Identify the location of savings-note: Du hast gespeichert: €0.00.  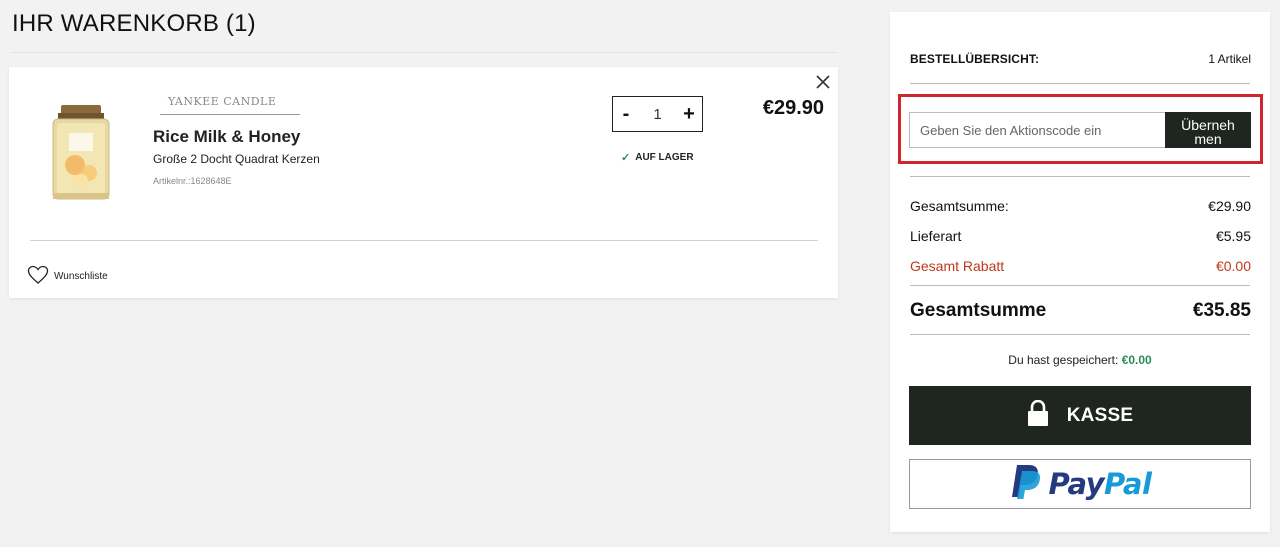
(1080, 360).